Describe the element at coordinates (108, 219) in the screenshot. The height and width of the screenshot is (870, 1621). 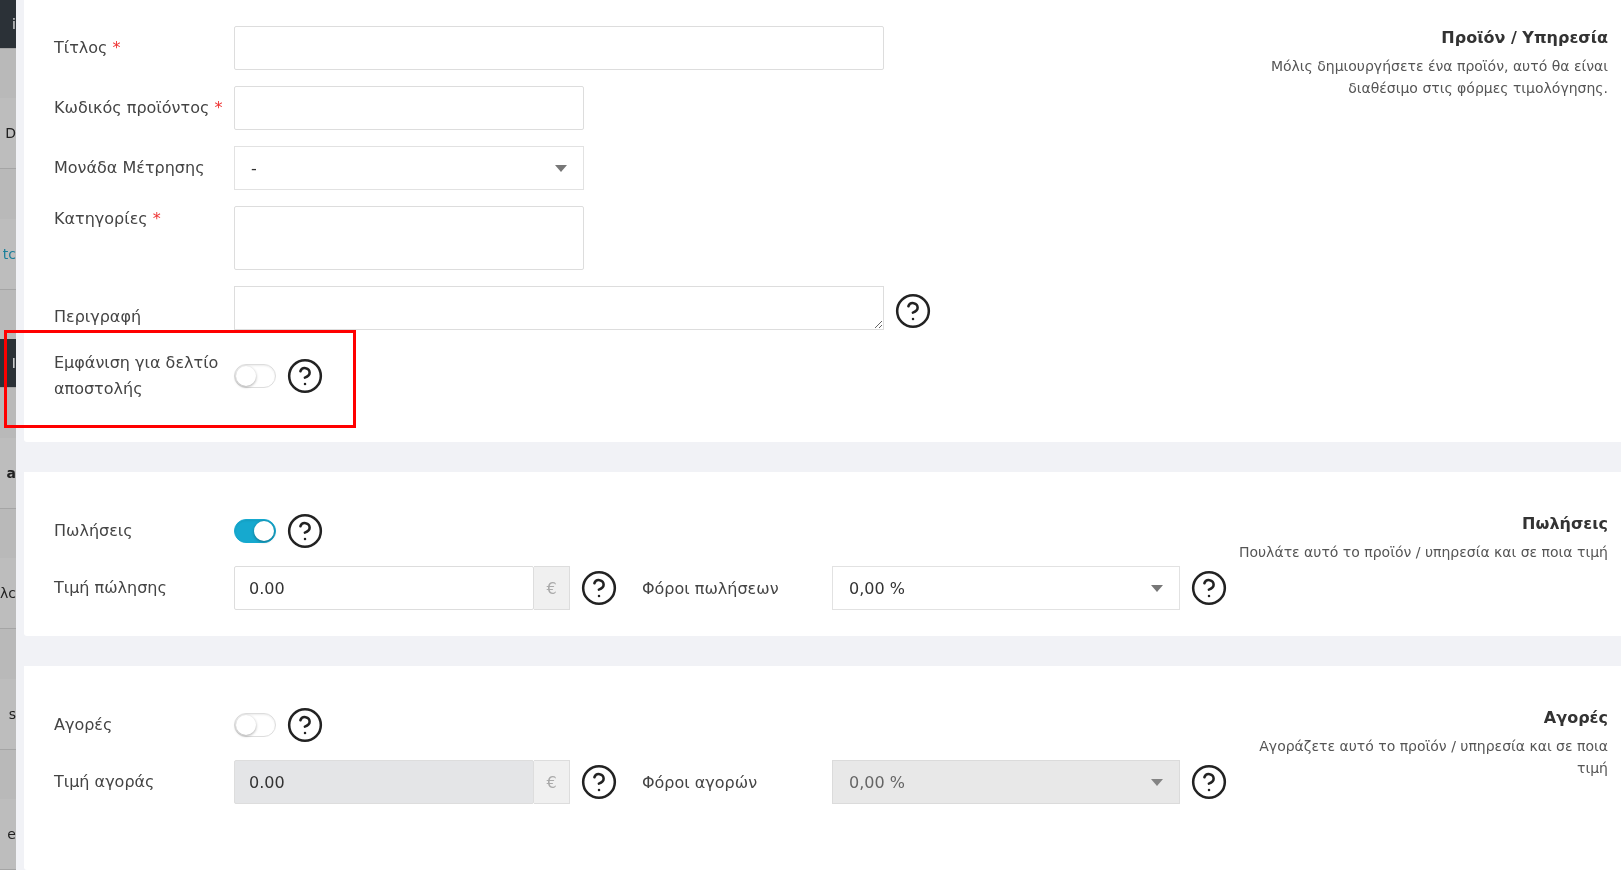
I see `field-label: Κατηγορίες *` at that location.